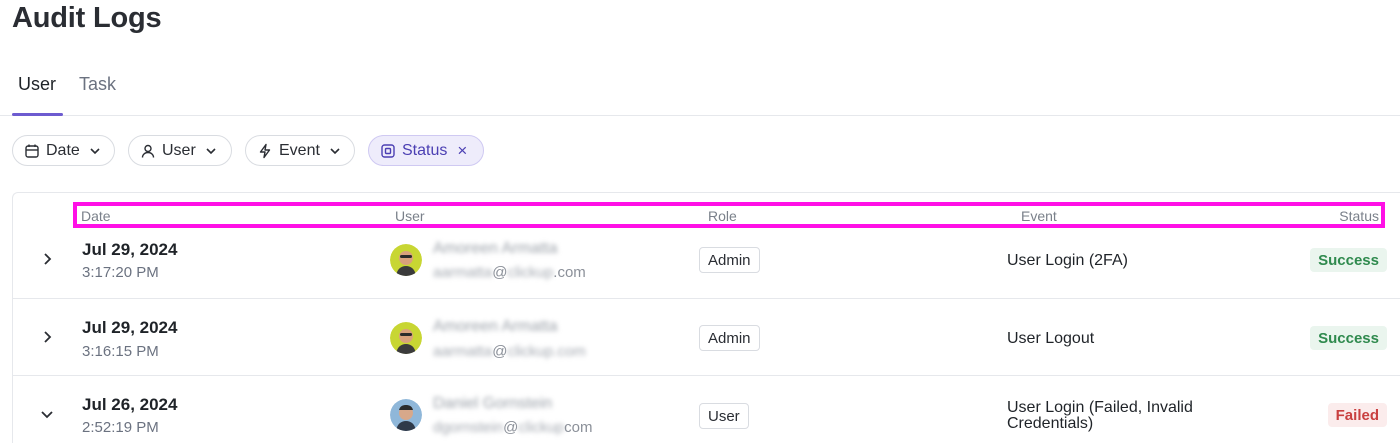 The image size is (1400, 443). I want to click on status-filter-chip: Status ×, so click(426, 150).